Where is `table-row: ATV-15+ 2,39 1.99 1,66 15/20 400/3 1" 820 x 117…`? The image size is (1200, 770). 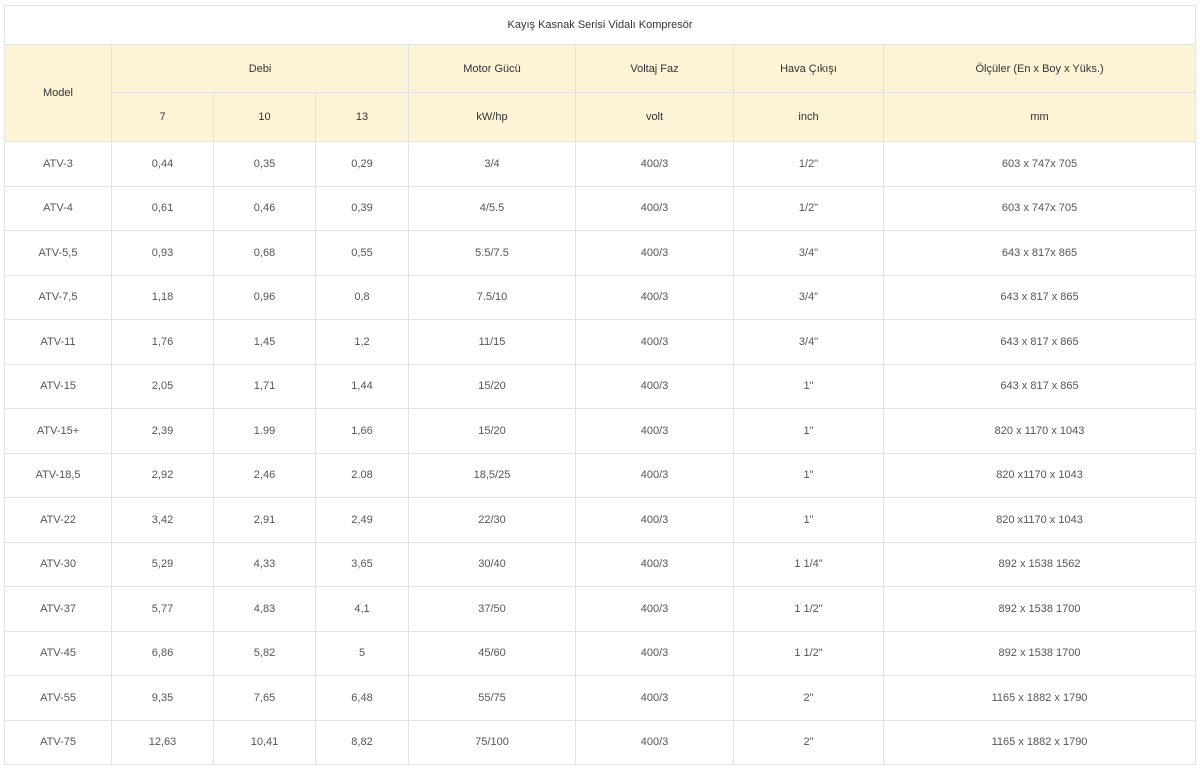
table-row: ATV-15+ 2,39 1.99 1,66 15/20 400/3 1" 820 x 117… is located at coordinates (600, 431).